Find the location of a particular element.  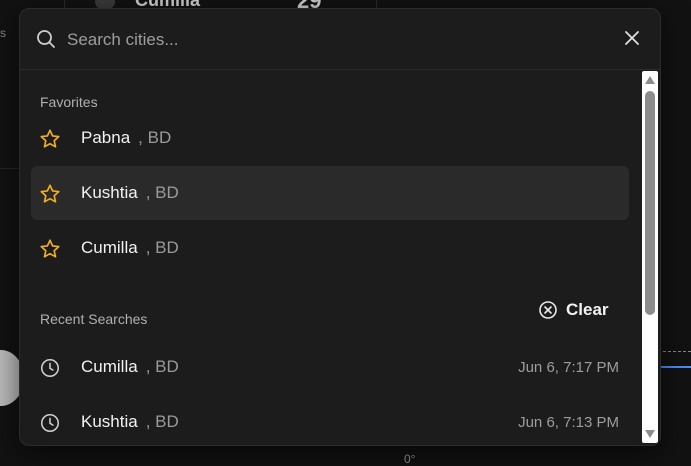

scrollbar is located at coordinates (650, 257).